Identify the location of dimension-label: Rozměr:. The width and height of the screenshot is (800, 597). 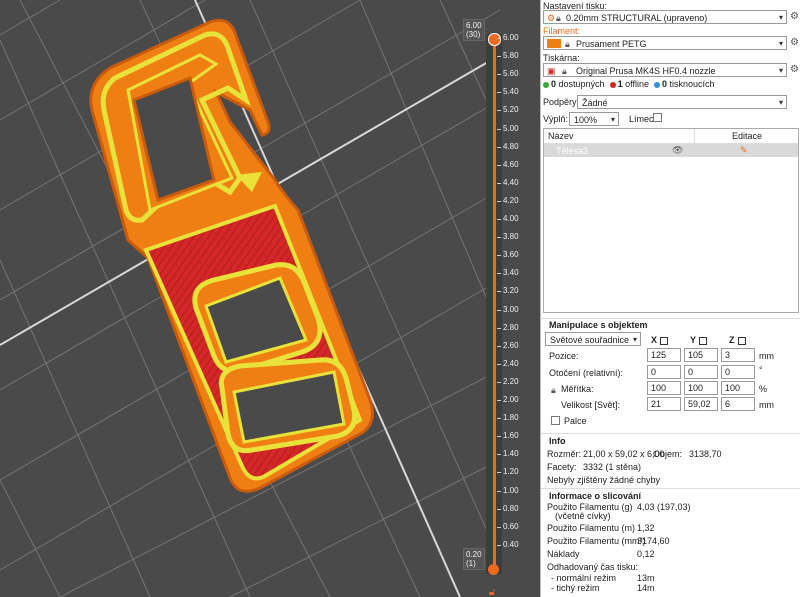
(564, 454).